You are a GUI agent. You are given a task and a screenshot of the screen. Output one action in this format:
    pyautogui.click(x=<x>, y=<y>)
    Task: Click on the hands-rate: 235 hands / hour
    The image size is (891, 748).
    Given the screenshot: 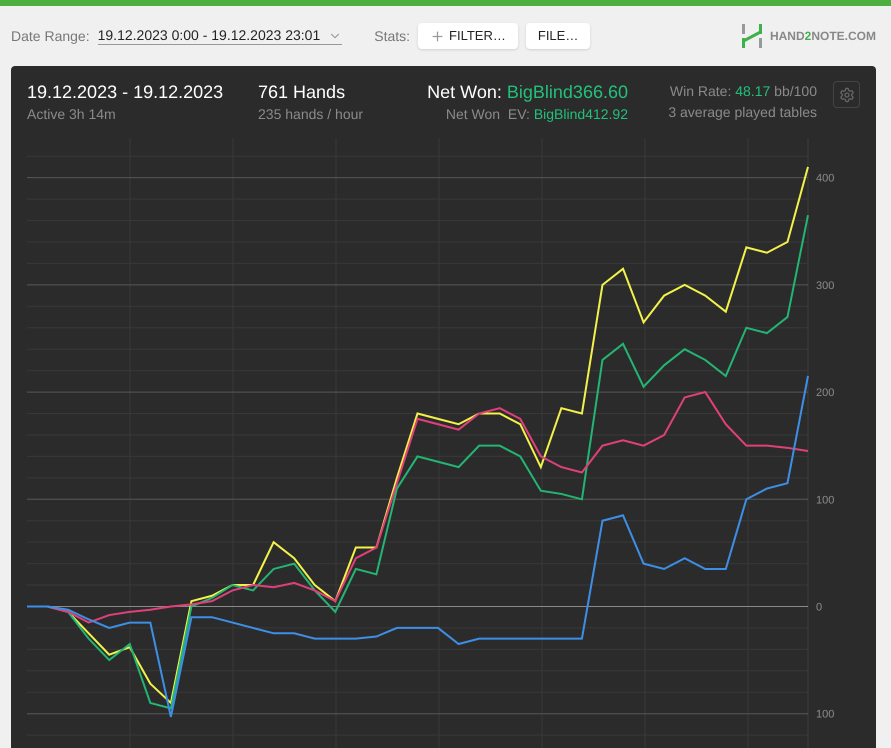 What is the action you would take?
    pyautogui.click(x=311, y=114)
    